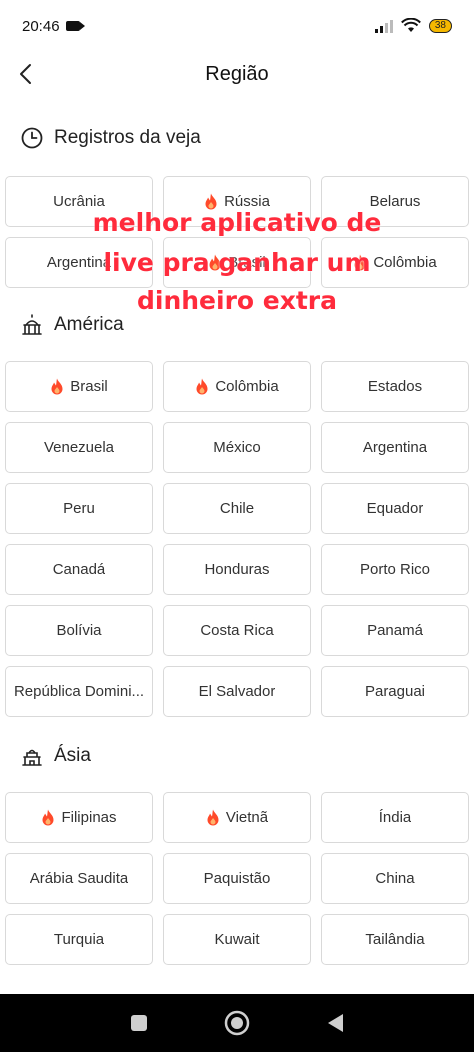 The image size is (474, 1052). I want to click on home-button, so click(237, 1023).